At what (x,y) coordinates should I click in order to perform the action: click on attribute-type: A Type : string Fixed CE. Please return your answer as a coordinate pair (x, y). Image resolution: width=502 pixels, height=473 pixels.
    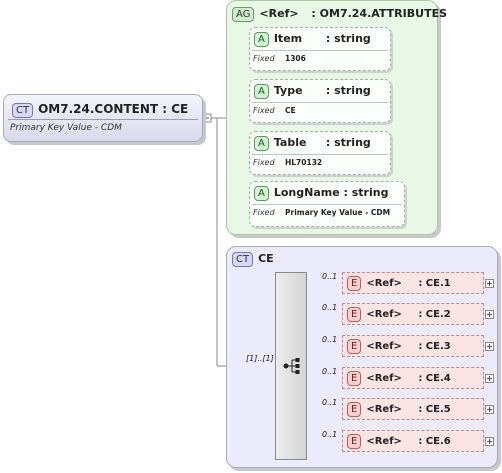
    Looking at the image, I should click on (320, 101).